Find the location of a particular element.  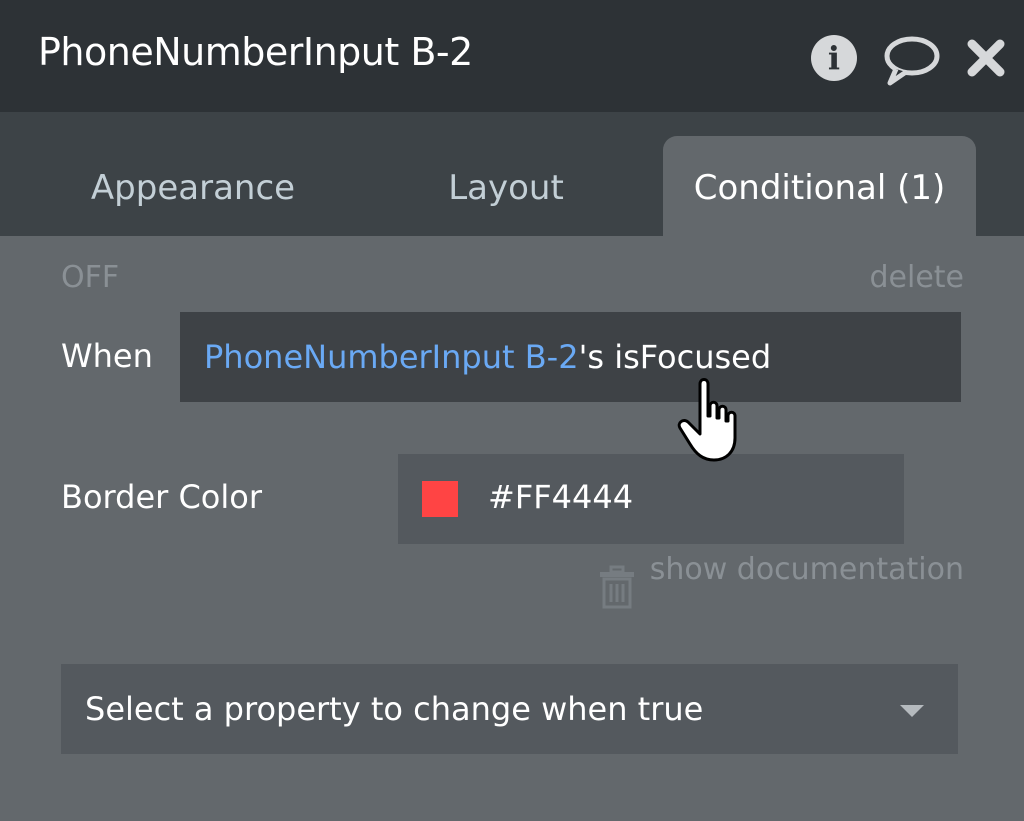

property-select: Select a property to change when true is located at coordinates (509, 709).